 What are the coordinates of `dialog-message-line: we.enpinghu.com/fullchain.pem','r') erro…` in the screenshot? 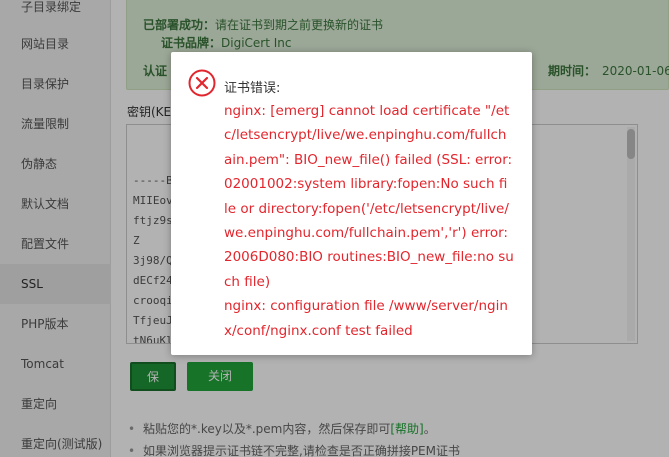 It's located at (366, 233).